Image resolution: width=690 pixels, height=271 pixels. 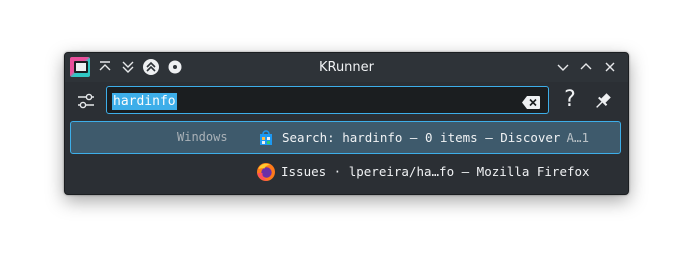 I want to click on result-category: Windows, so click(x=202, y=137).